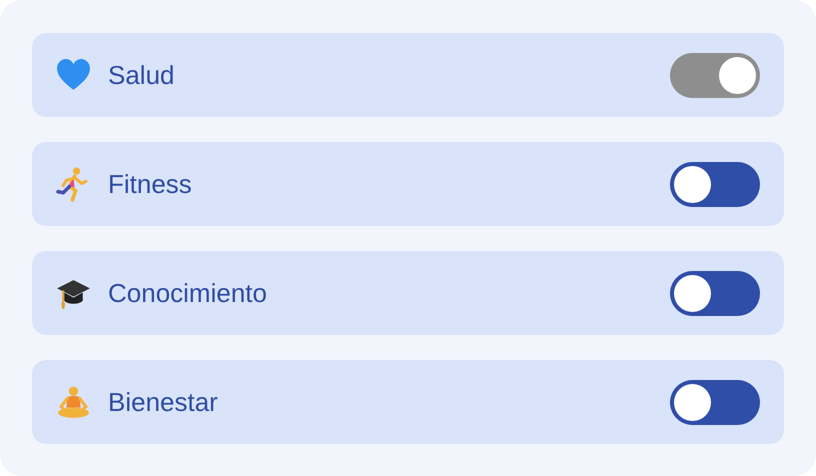 The width and height of the screenshot is (816, 476). What do you see at coordinates (73, 402) in the screenshot?
I see `meditation-icon` at bounding box center [73, 402].